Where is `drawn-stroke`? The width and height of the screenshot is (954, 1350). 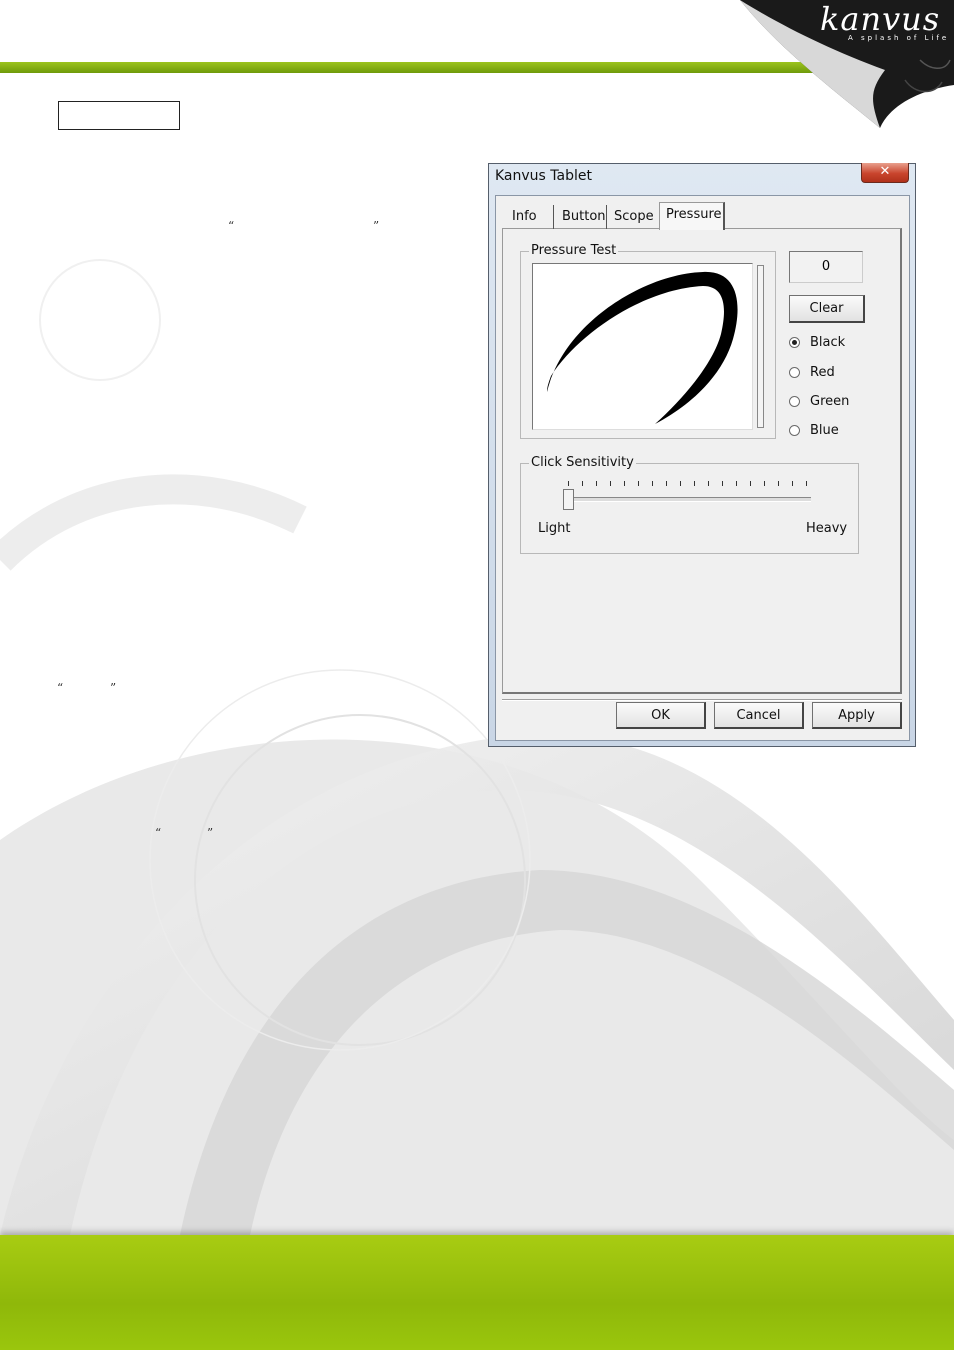
drawn-stroke is located at coordinates (642, 347).